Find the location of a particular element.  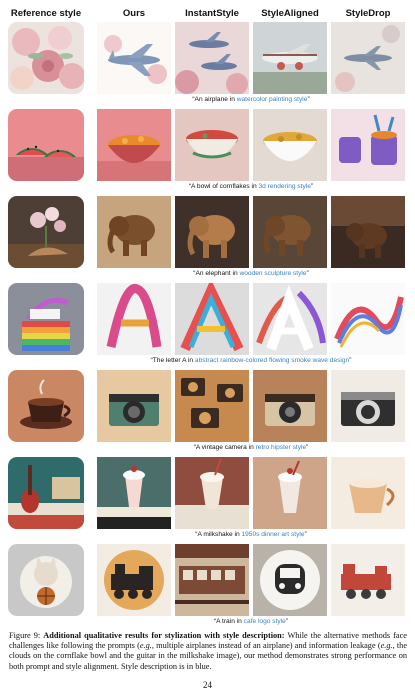

page-number: 24 is located at coordinates (207, 685).